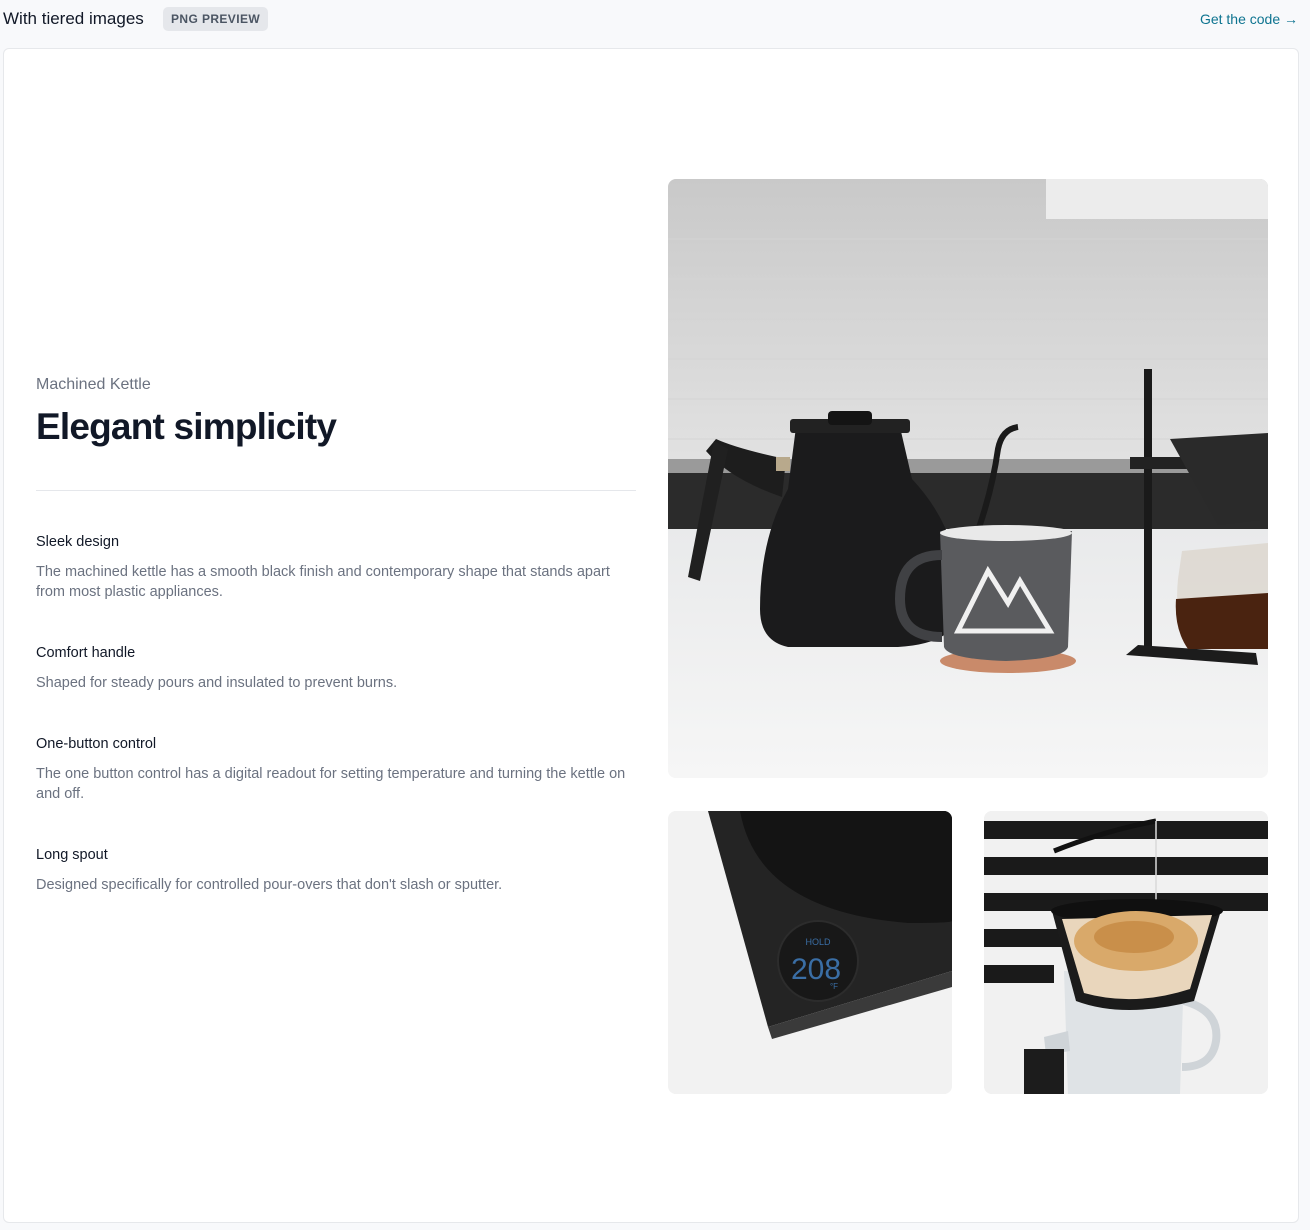 The image size is (1310, 1230). Describe the element at coordinates (86, 653) in the screenshot. I see `feature-title: Comfort handle` at that location.